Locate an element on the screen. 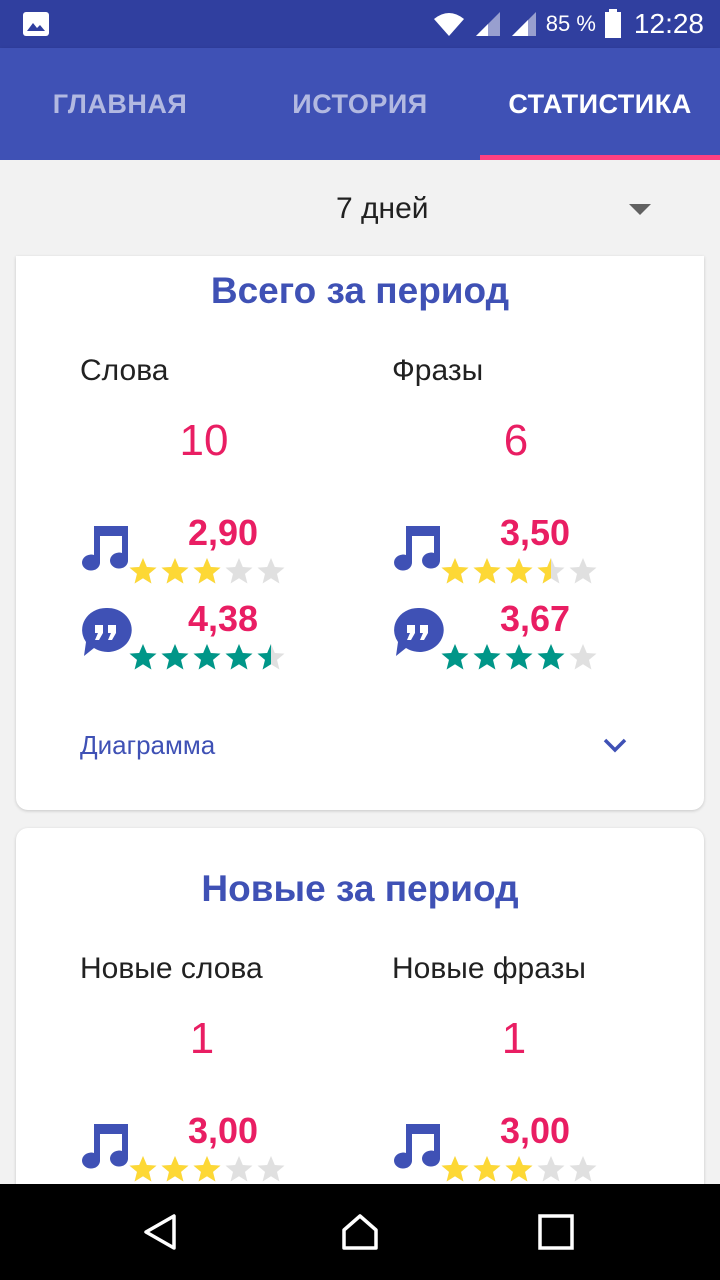 This screenshot has width=720, height=1280. phrases-speech-score: 3,67 is located at coordinates (535, 618).